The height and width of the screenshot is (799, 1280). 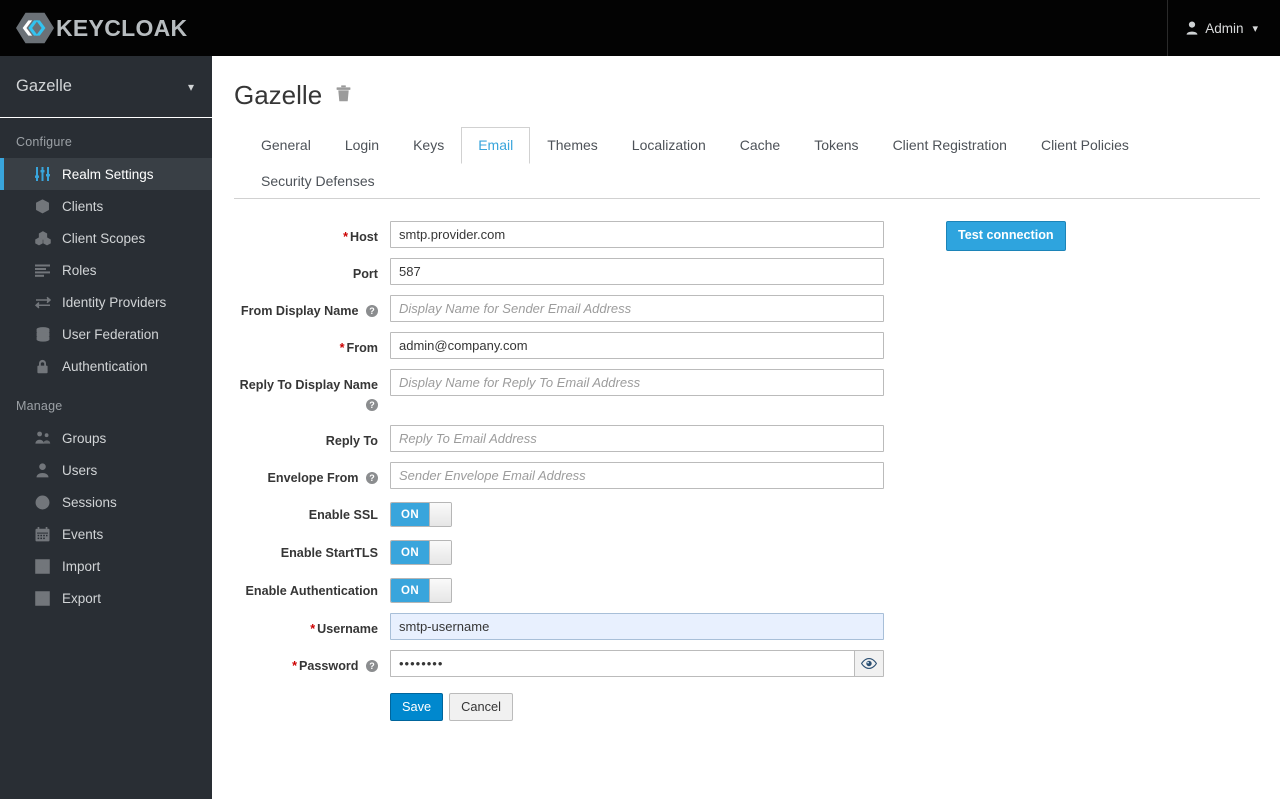 What do you see at coordinates (637, 271) in the screenshot?
I see `port-input` at bounding box center [637, 271].